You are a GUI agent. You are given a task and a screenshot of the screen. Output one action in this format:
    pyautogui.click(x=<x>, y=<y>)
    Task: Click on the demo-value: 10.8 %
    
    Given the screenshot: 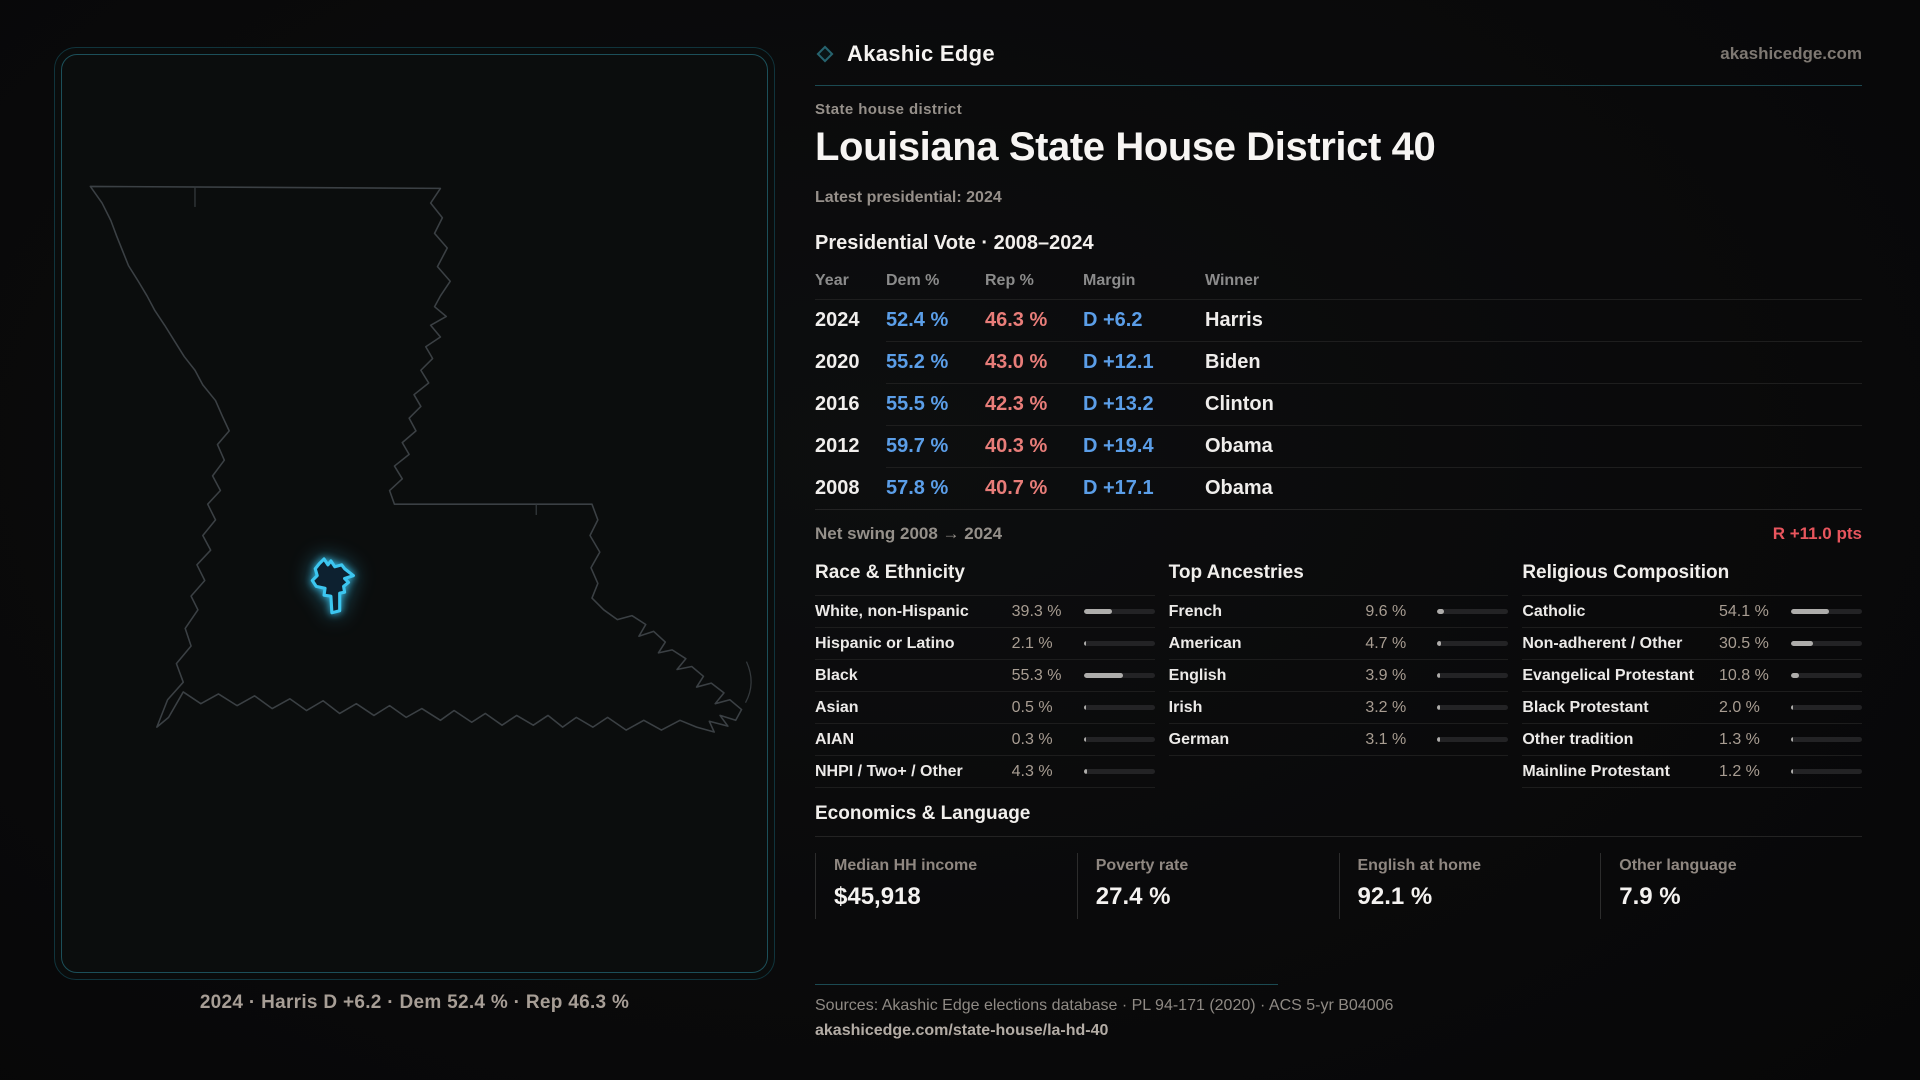 What is the action you would take?
    pyautogui.click(x=1743, y=675)
    